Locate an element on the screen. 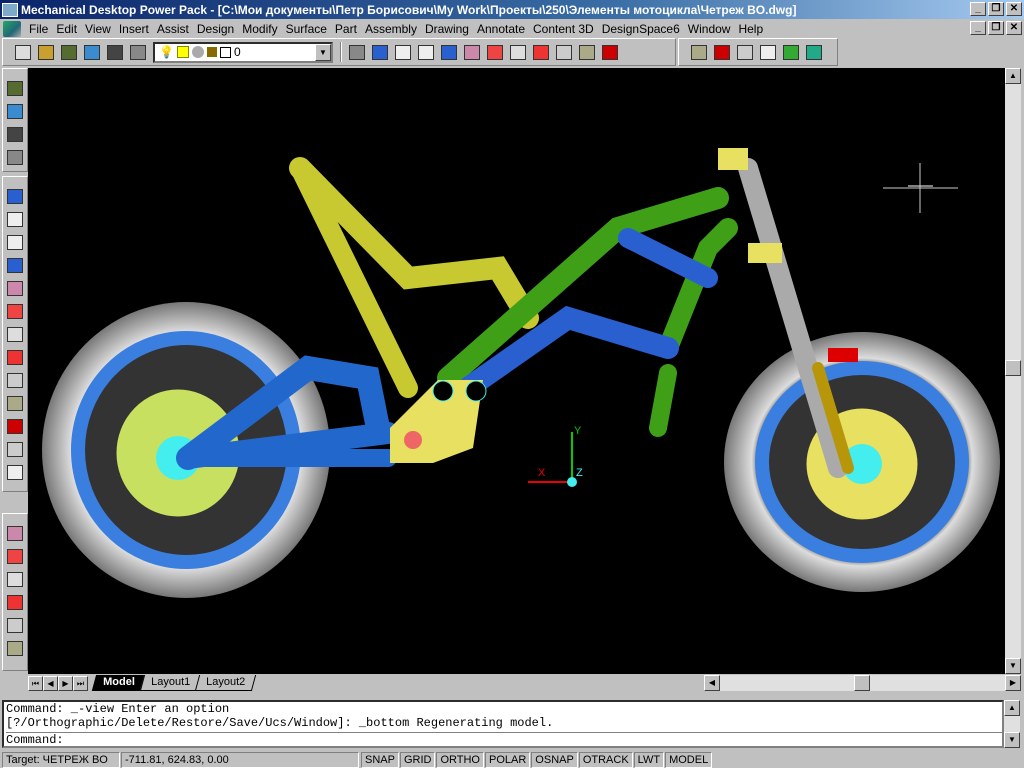 The height and width of the screenshot is (768, 1024). scroll-thumb is located at coordinates (1013, 368).